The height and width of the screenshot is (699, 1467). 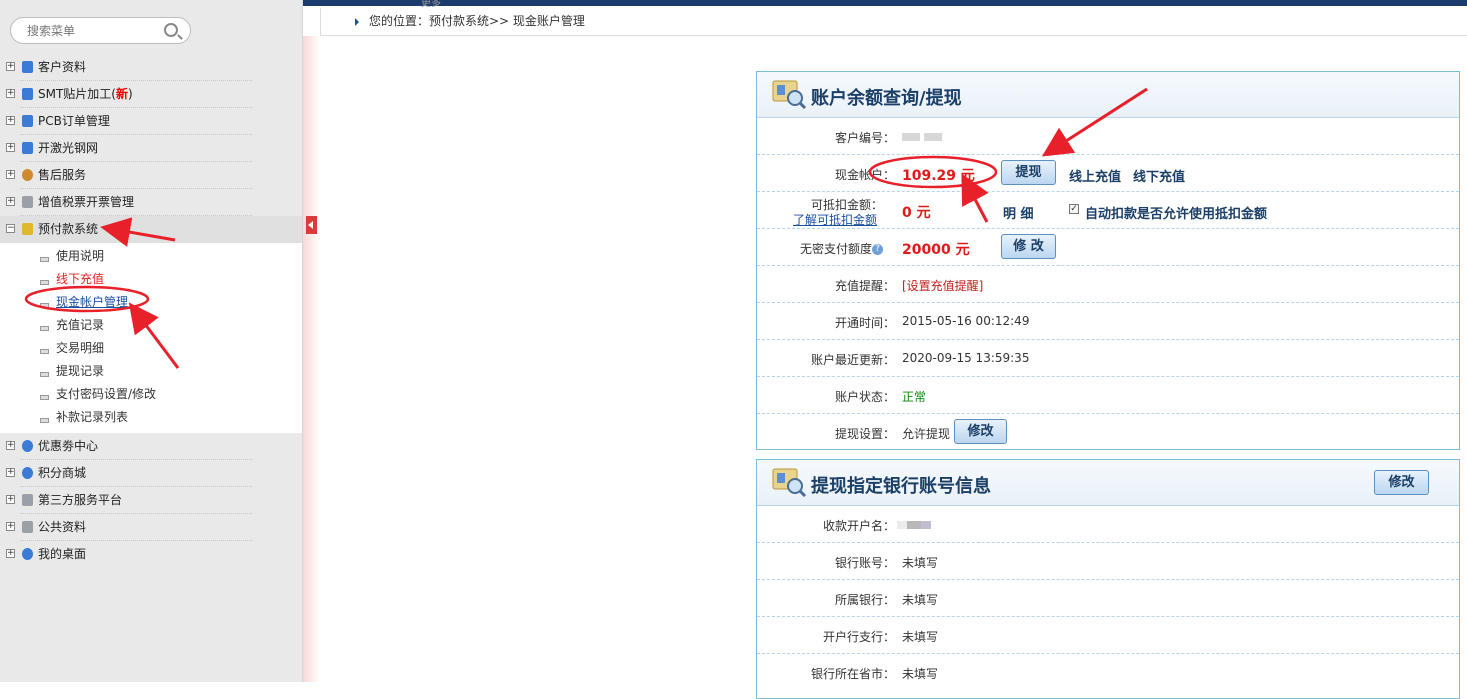 What do you see at coordinates (1074, 209) in the screenshot?
I see `auto-deduct-checkbox: ✓` at bounding box center [1074, 209].